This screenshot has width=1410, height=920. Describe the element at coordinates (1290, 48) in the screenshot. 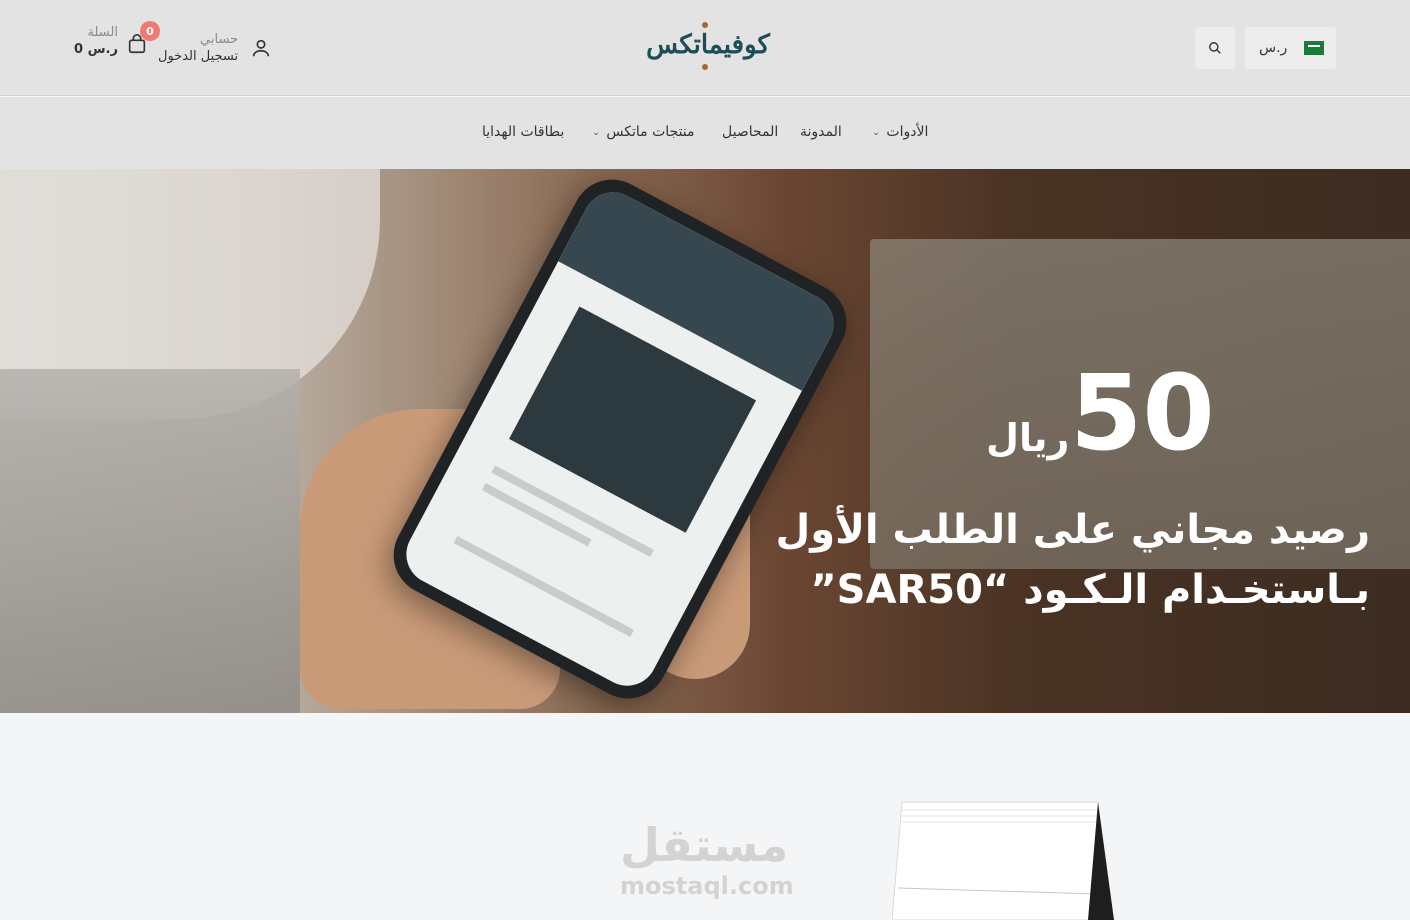

I see `currency-selector: ر.س` at that location.